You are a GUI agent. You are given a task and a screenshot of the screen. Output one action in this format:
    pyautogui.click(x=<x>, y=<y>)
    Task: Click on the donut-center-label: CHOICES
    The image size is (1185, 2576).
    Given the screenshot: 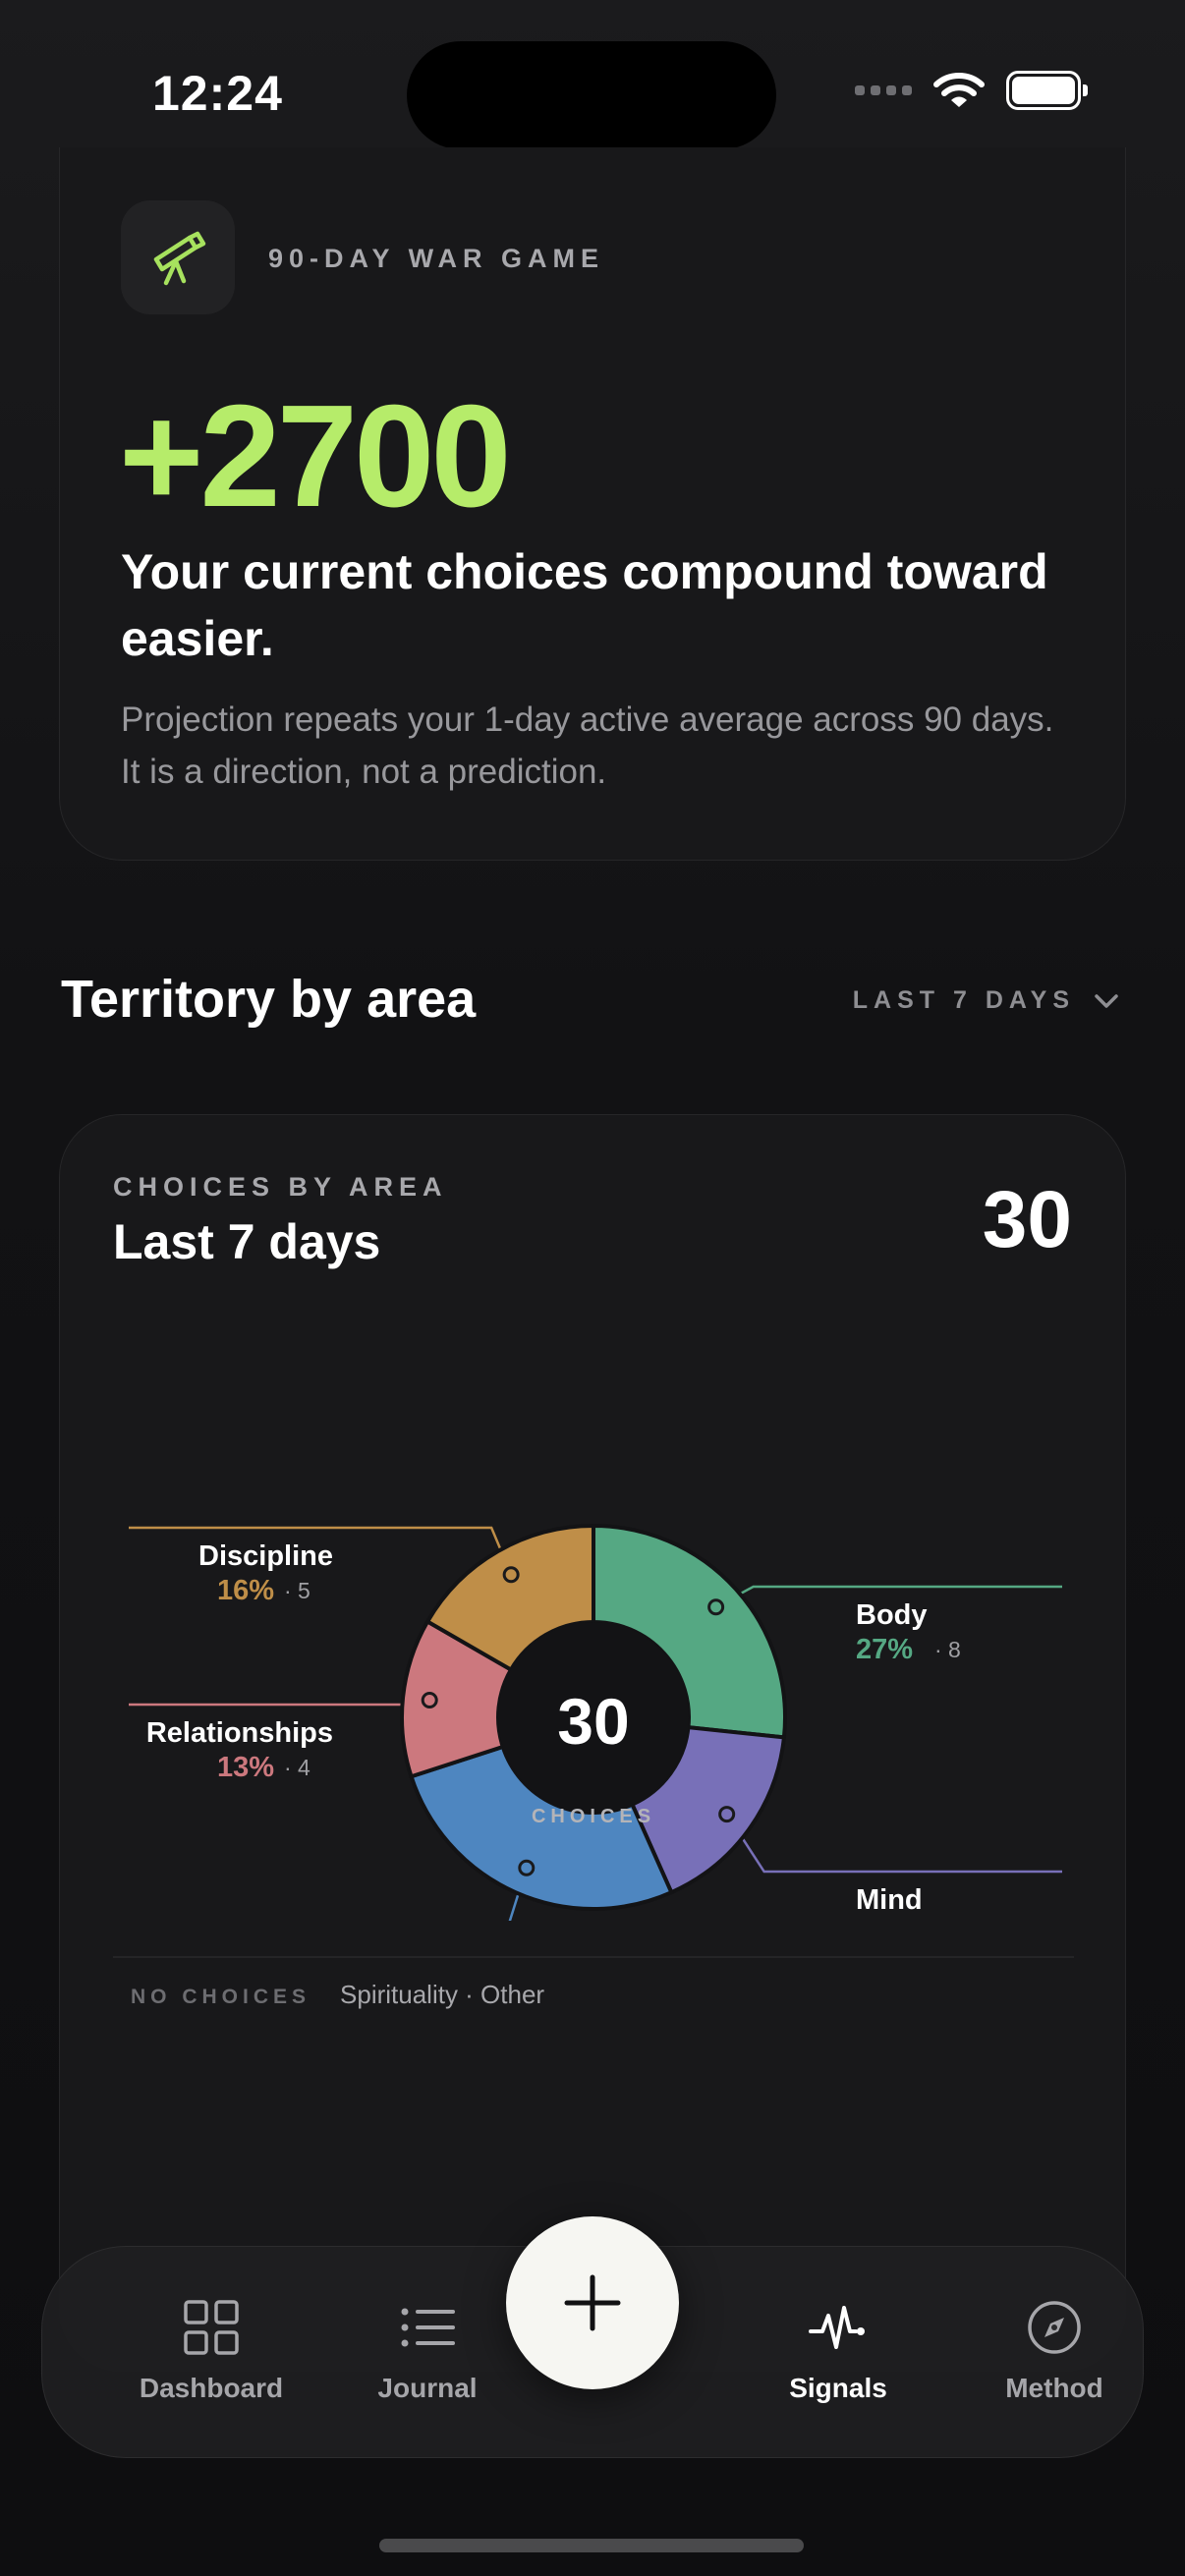 What is the action you would take?
    pyautogui.click(x=594, y=1816)
    